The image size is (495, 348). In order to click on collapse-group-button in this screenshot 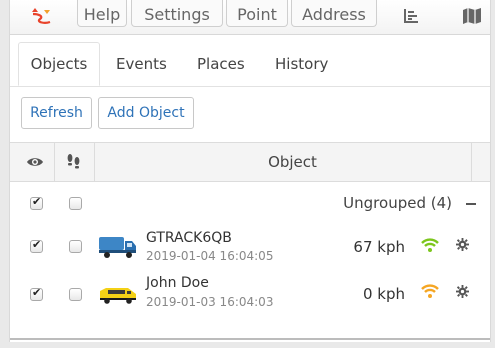, I will do `click(471, 204)`.